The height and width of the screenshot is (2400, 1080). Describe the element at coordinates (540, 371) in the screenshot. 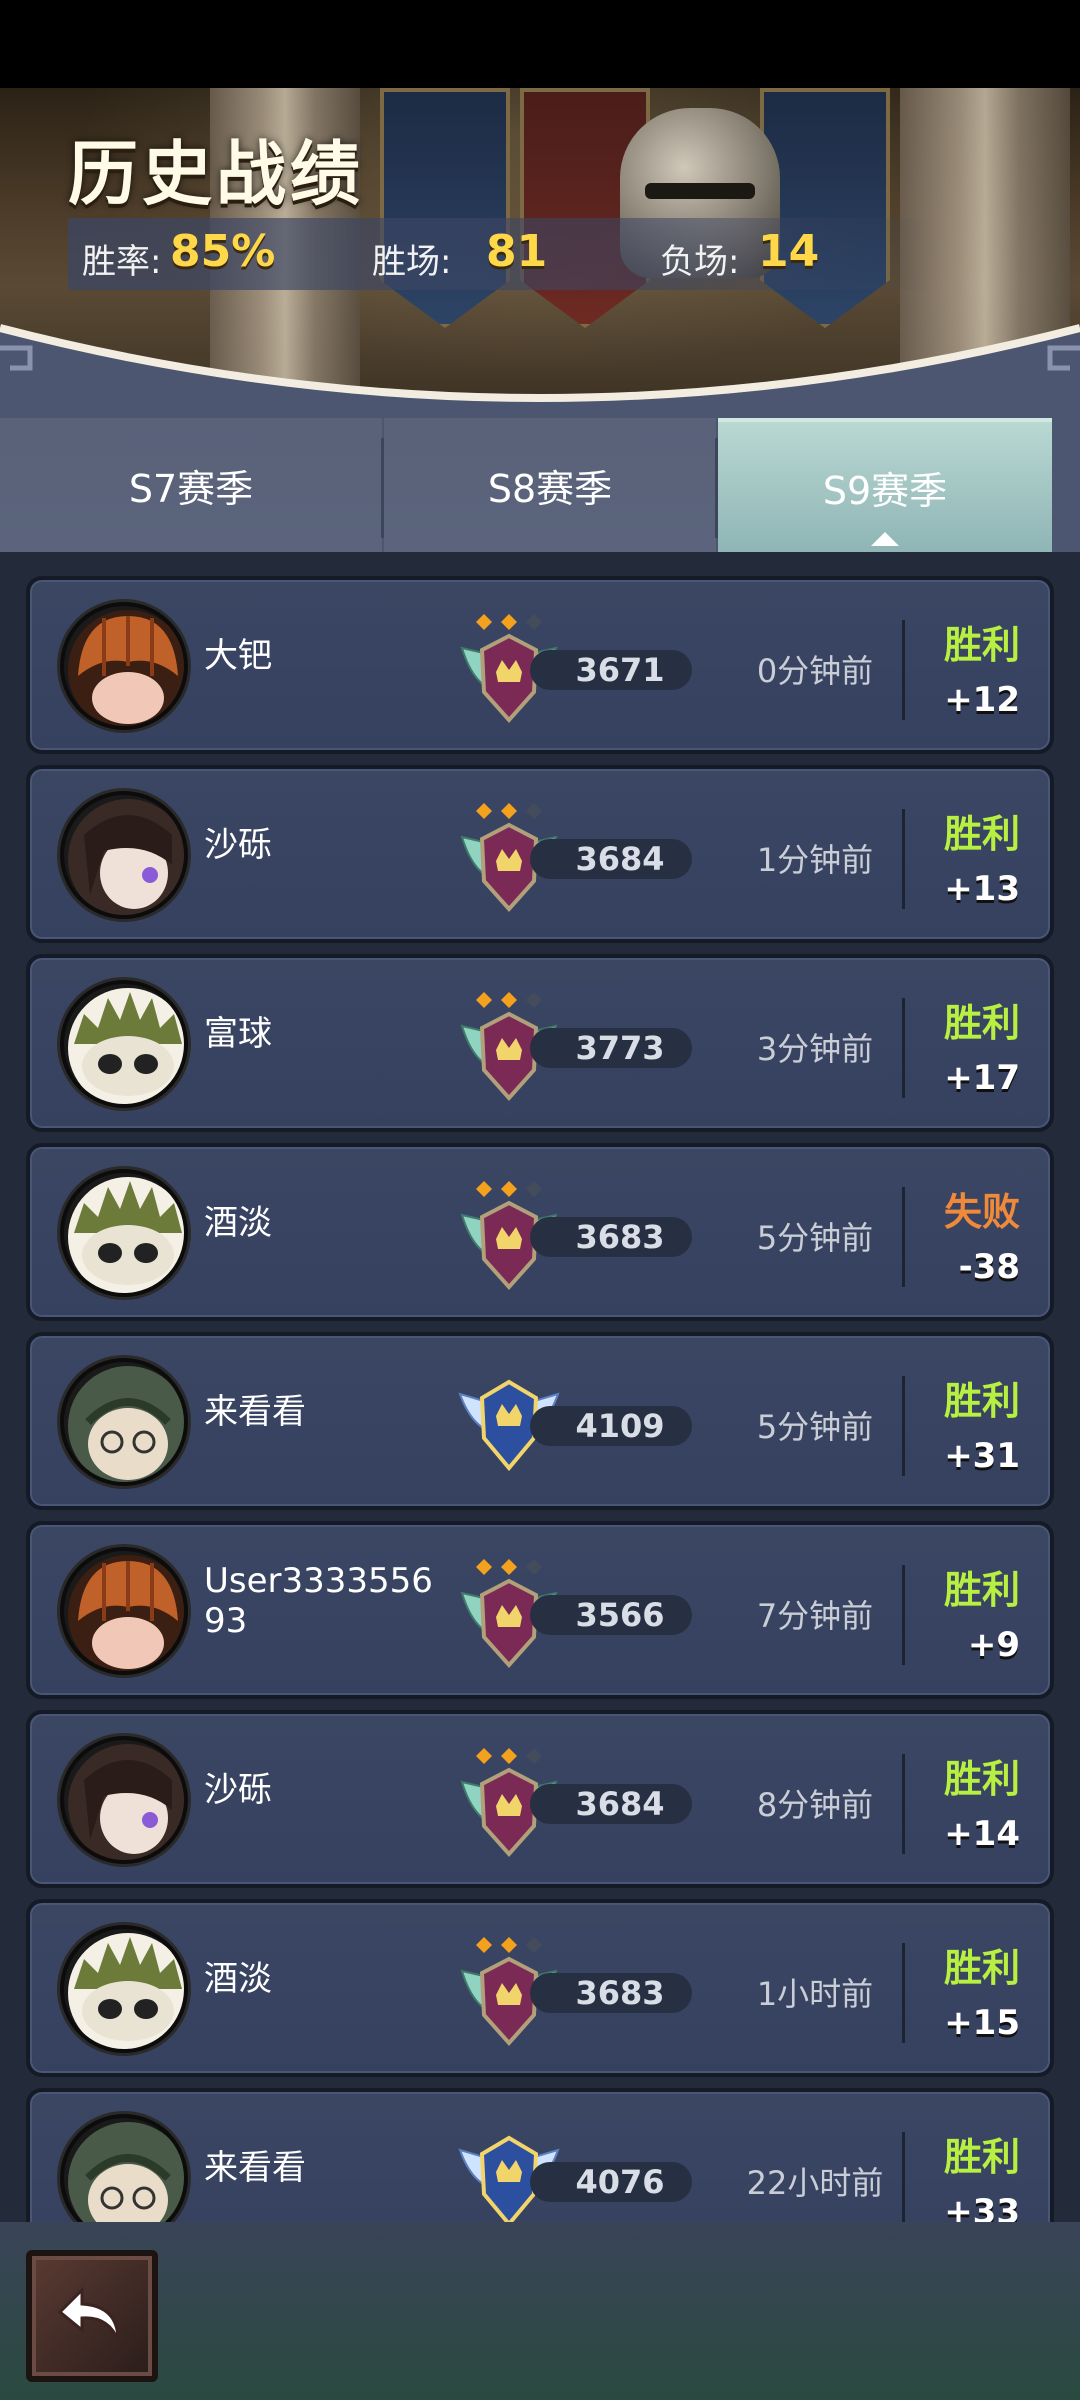

I see `header-wave-border` at that location.